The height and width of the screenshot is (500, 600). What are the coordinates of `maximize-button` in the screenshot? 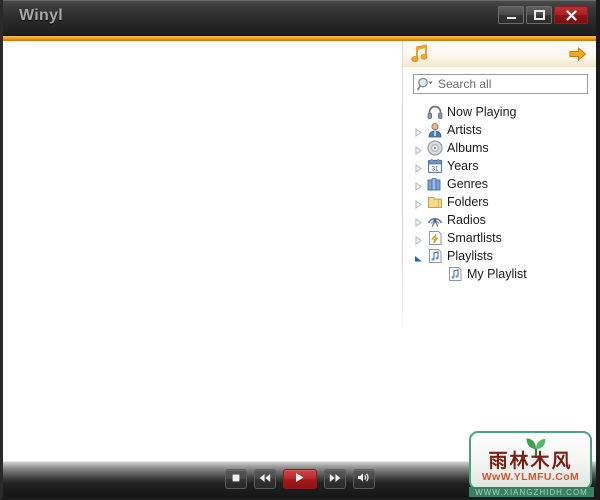 It's located at (539, 15).